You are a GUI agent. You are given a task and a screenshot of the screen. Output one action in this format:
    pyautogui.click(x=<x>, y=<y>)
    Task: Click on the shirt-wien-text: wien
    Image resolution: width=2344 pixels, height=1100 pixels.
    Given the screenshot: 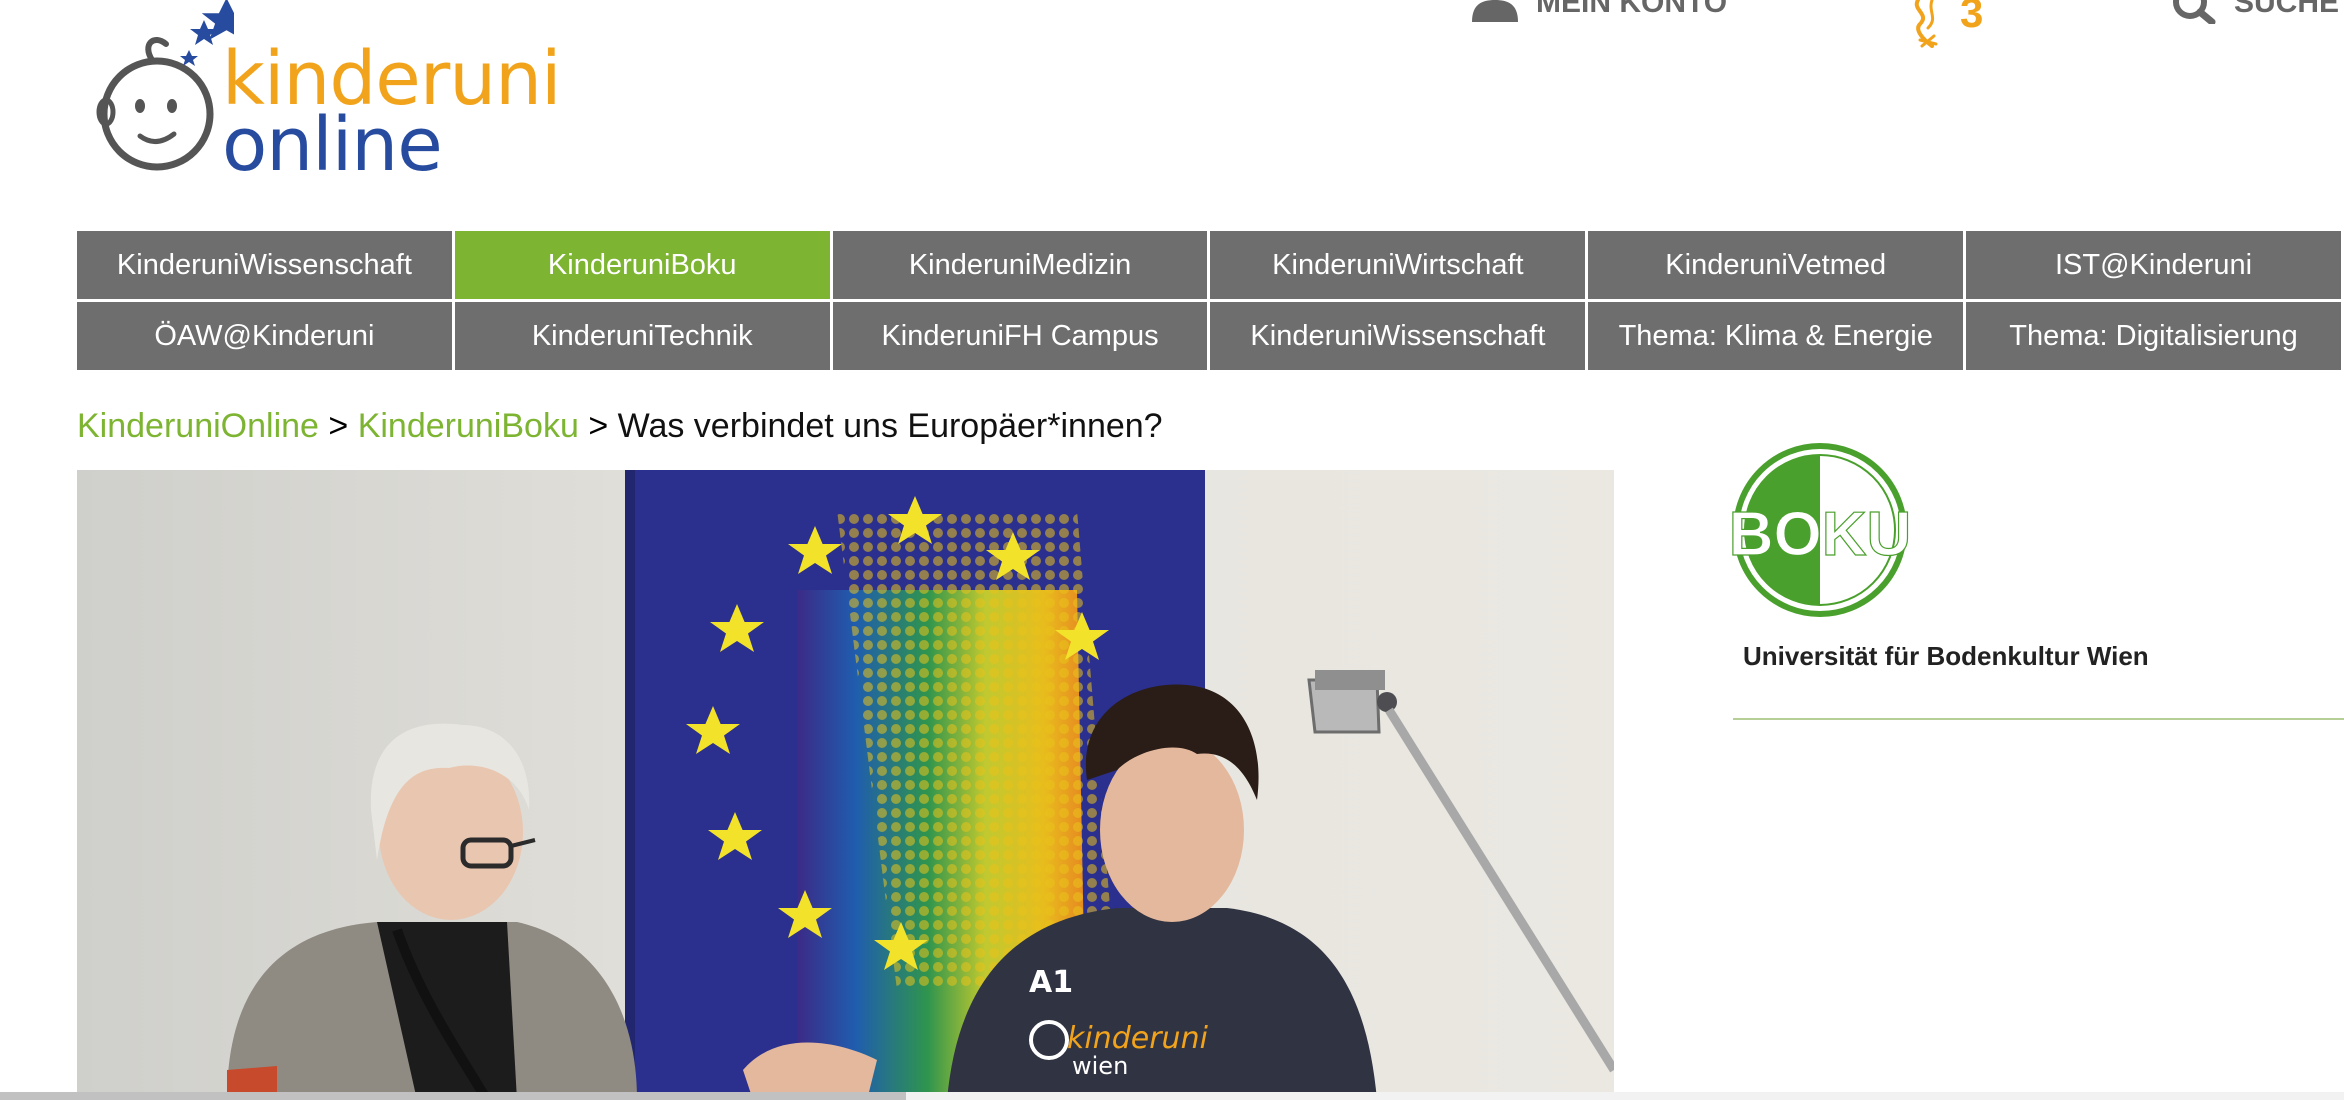 What is the action you would take?
    pyautogui.click(x=1100, y=1066)
    